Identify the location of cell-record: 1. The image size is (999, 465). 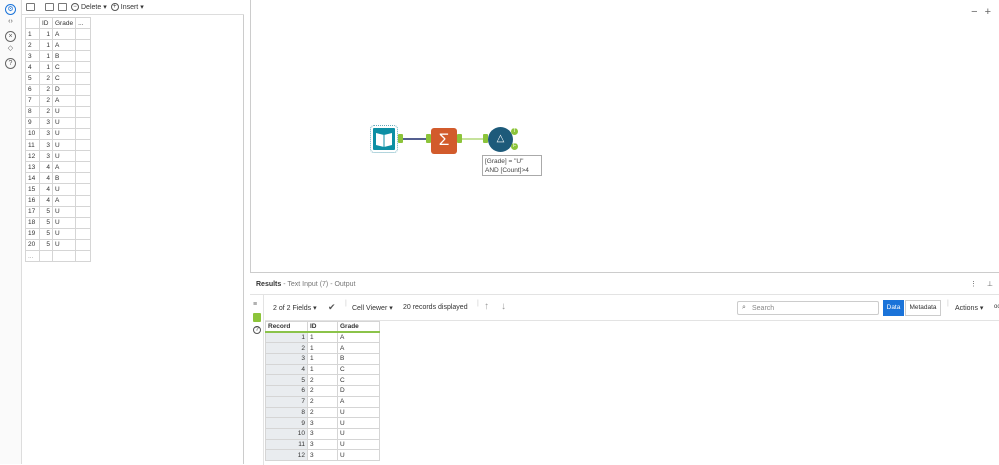
(286, 337).